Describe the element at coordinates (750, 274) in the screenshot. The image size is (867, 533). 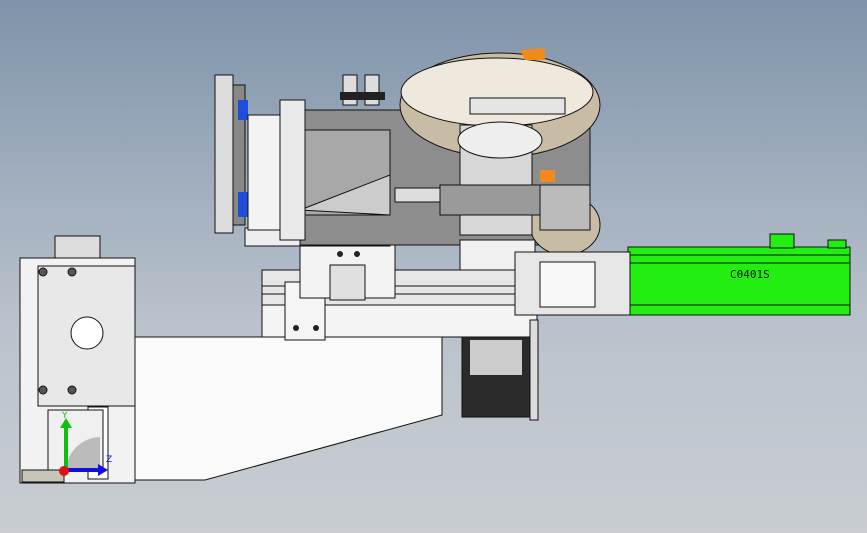
I see `motor-label: C0401S` at that location.